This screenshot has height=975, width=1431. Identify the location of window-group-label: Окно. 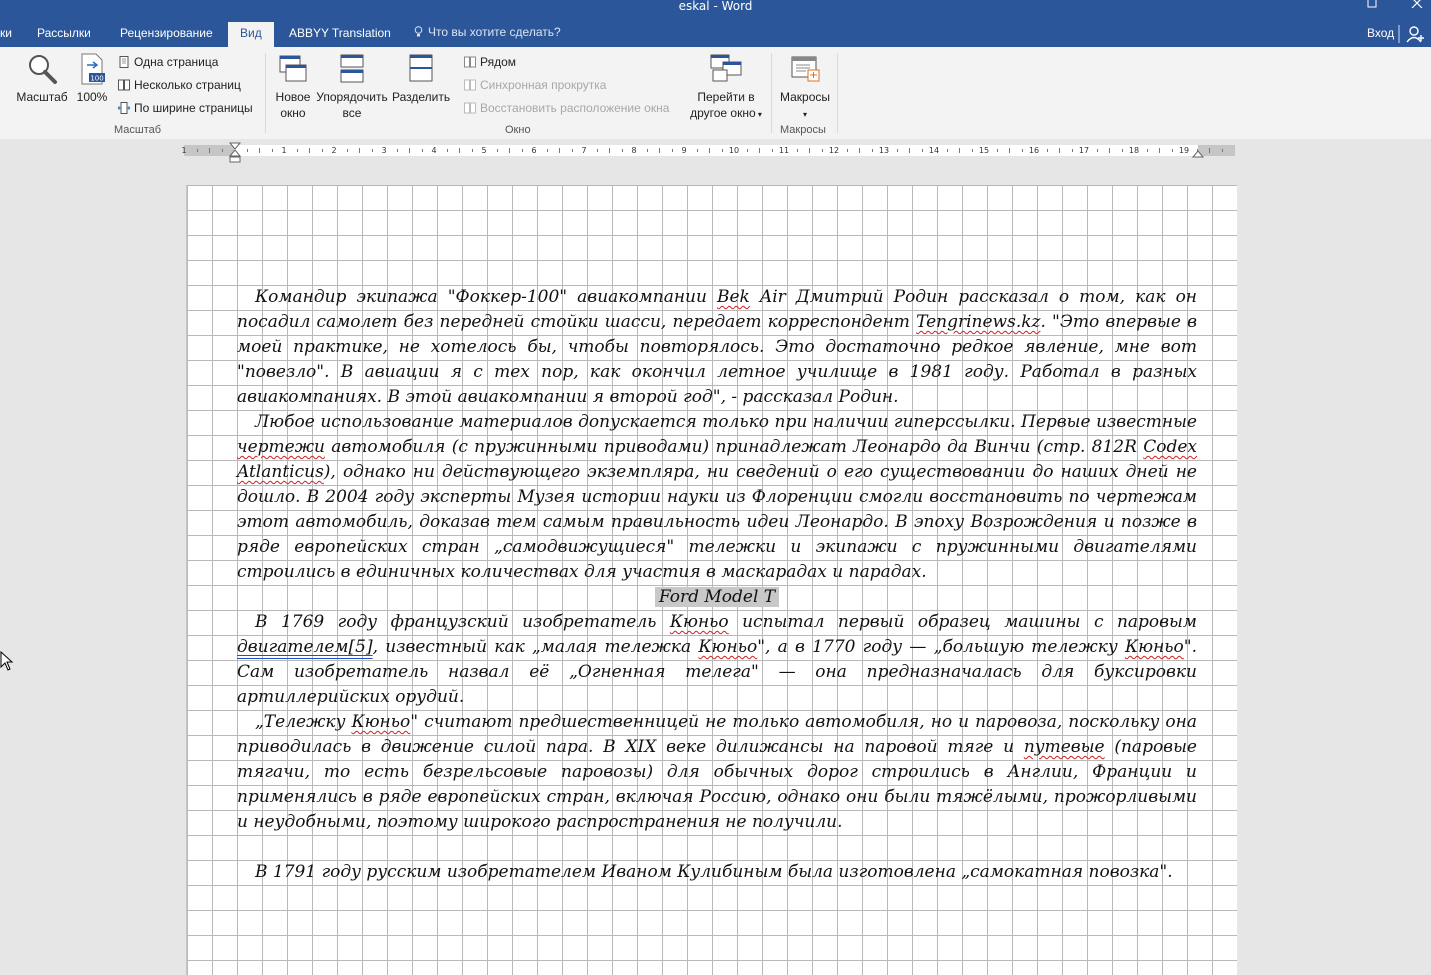
(518, 130).